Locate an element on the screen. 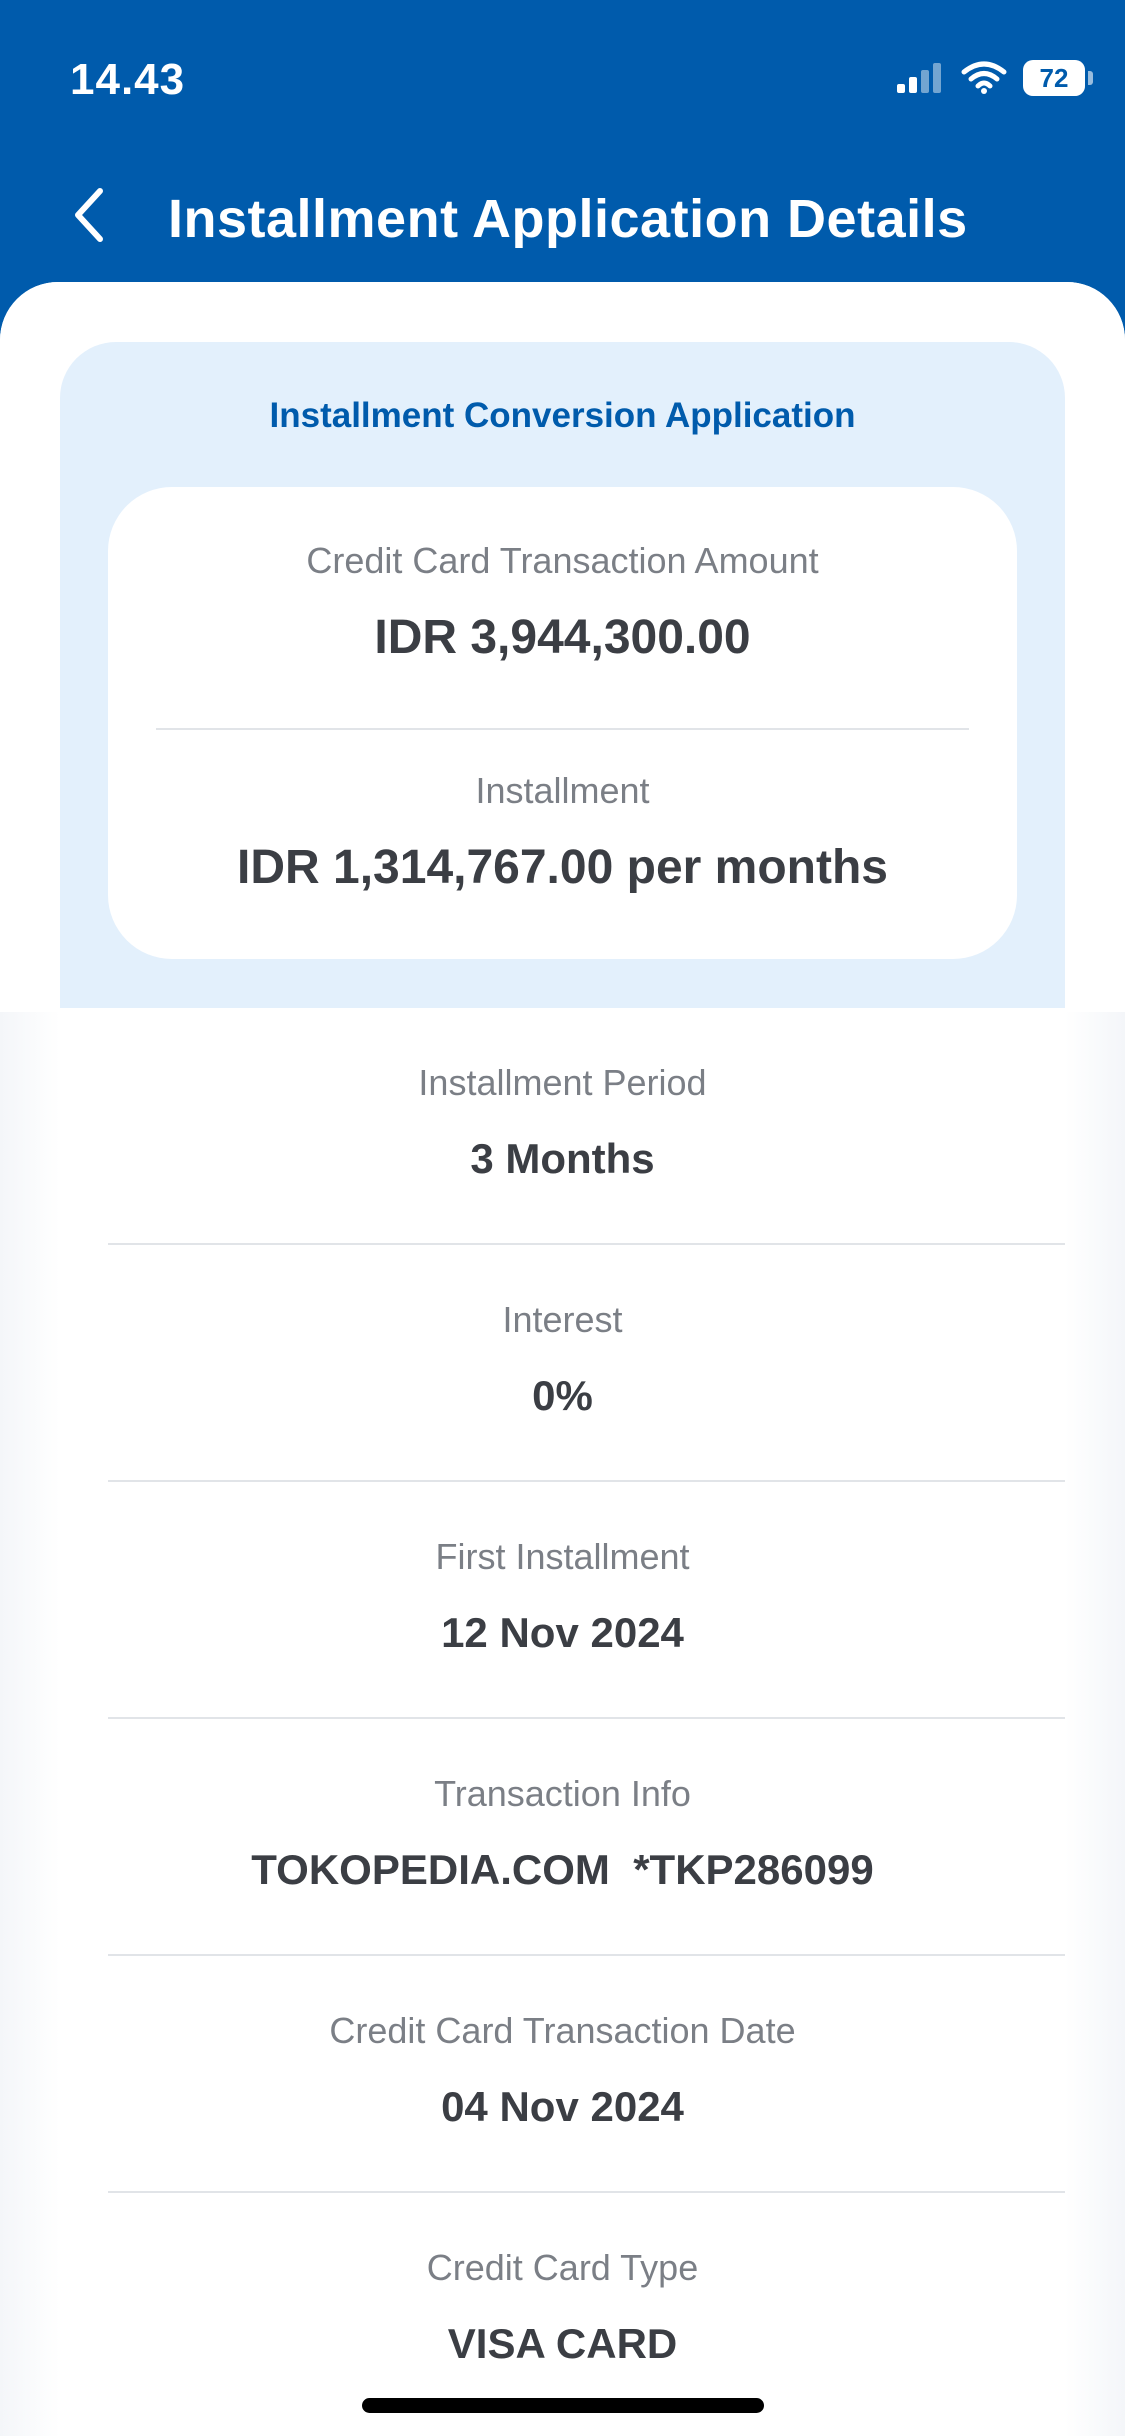  transaction-amount-label: Credit Card Transaction Amount is located at coordinates (562, 560).